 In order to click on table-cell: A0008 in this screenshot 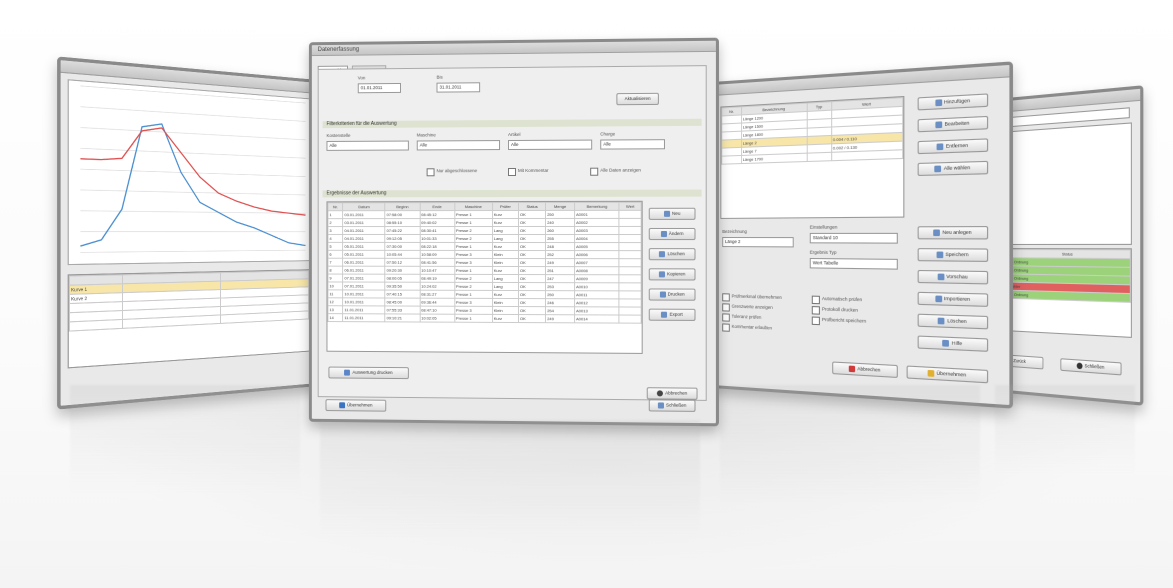, I will do `click(597, 270)`.